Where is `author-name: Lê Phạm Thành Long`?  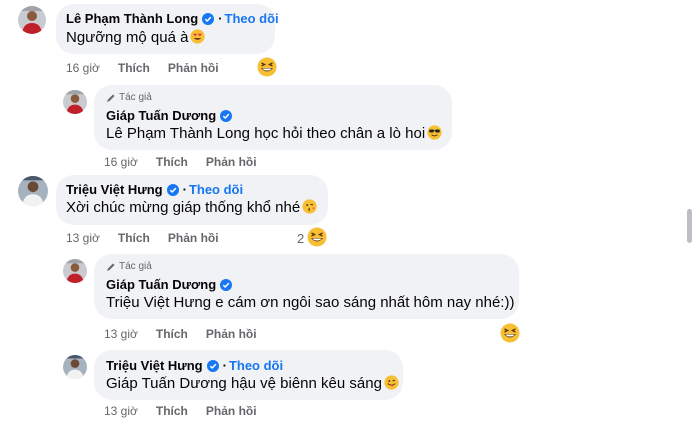 author-name: Lê Phạm Thành Long is located at coordinates (132, 18).